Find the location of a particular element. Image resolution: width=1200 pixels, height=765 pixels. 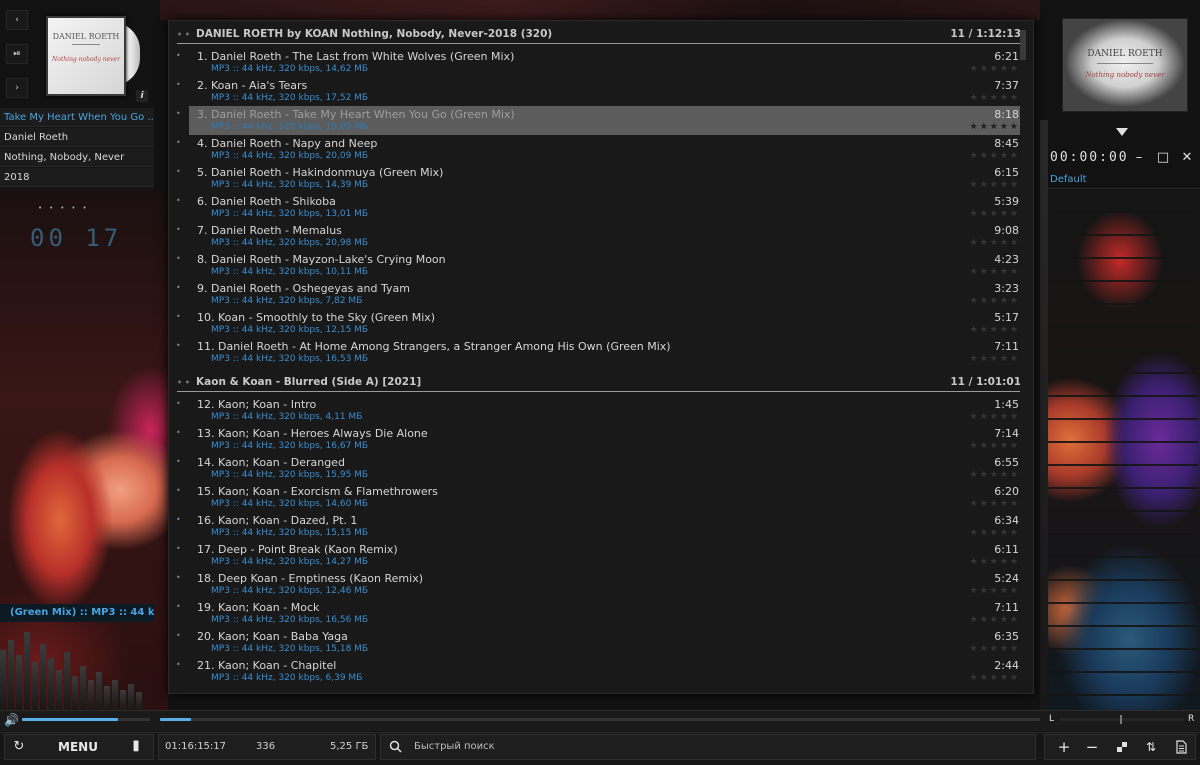

equalizer-preset: Default is located at coordinates (1124, 180).